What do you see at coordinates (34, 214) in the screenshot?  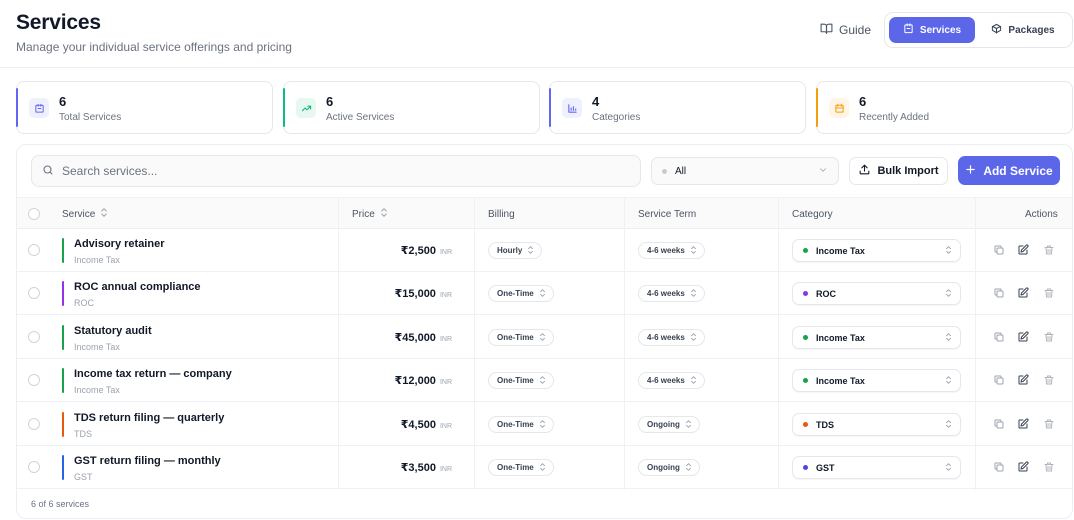 I see `select-all-checkbox` at bounding box center [34, 214].